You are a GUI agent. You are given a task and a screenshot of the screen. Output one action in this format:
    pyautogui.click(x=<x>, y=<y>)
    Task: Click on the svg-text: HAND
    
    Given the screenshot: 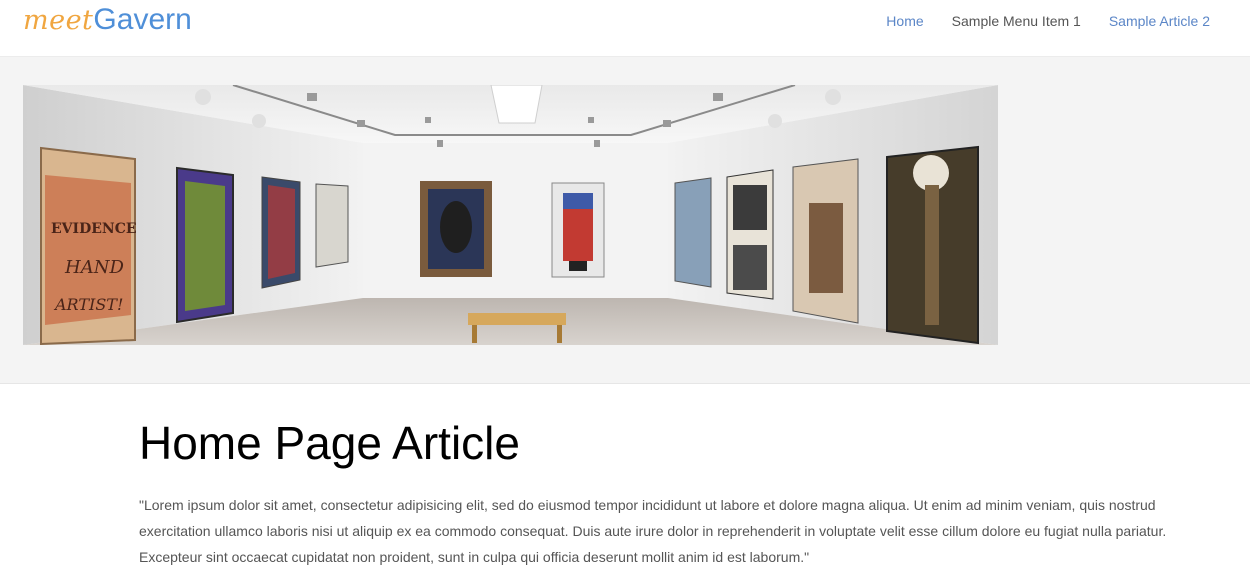 What is the action you would take?
    pyautogui.click(x=94, y=267)
    